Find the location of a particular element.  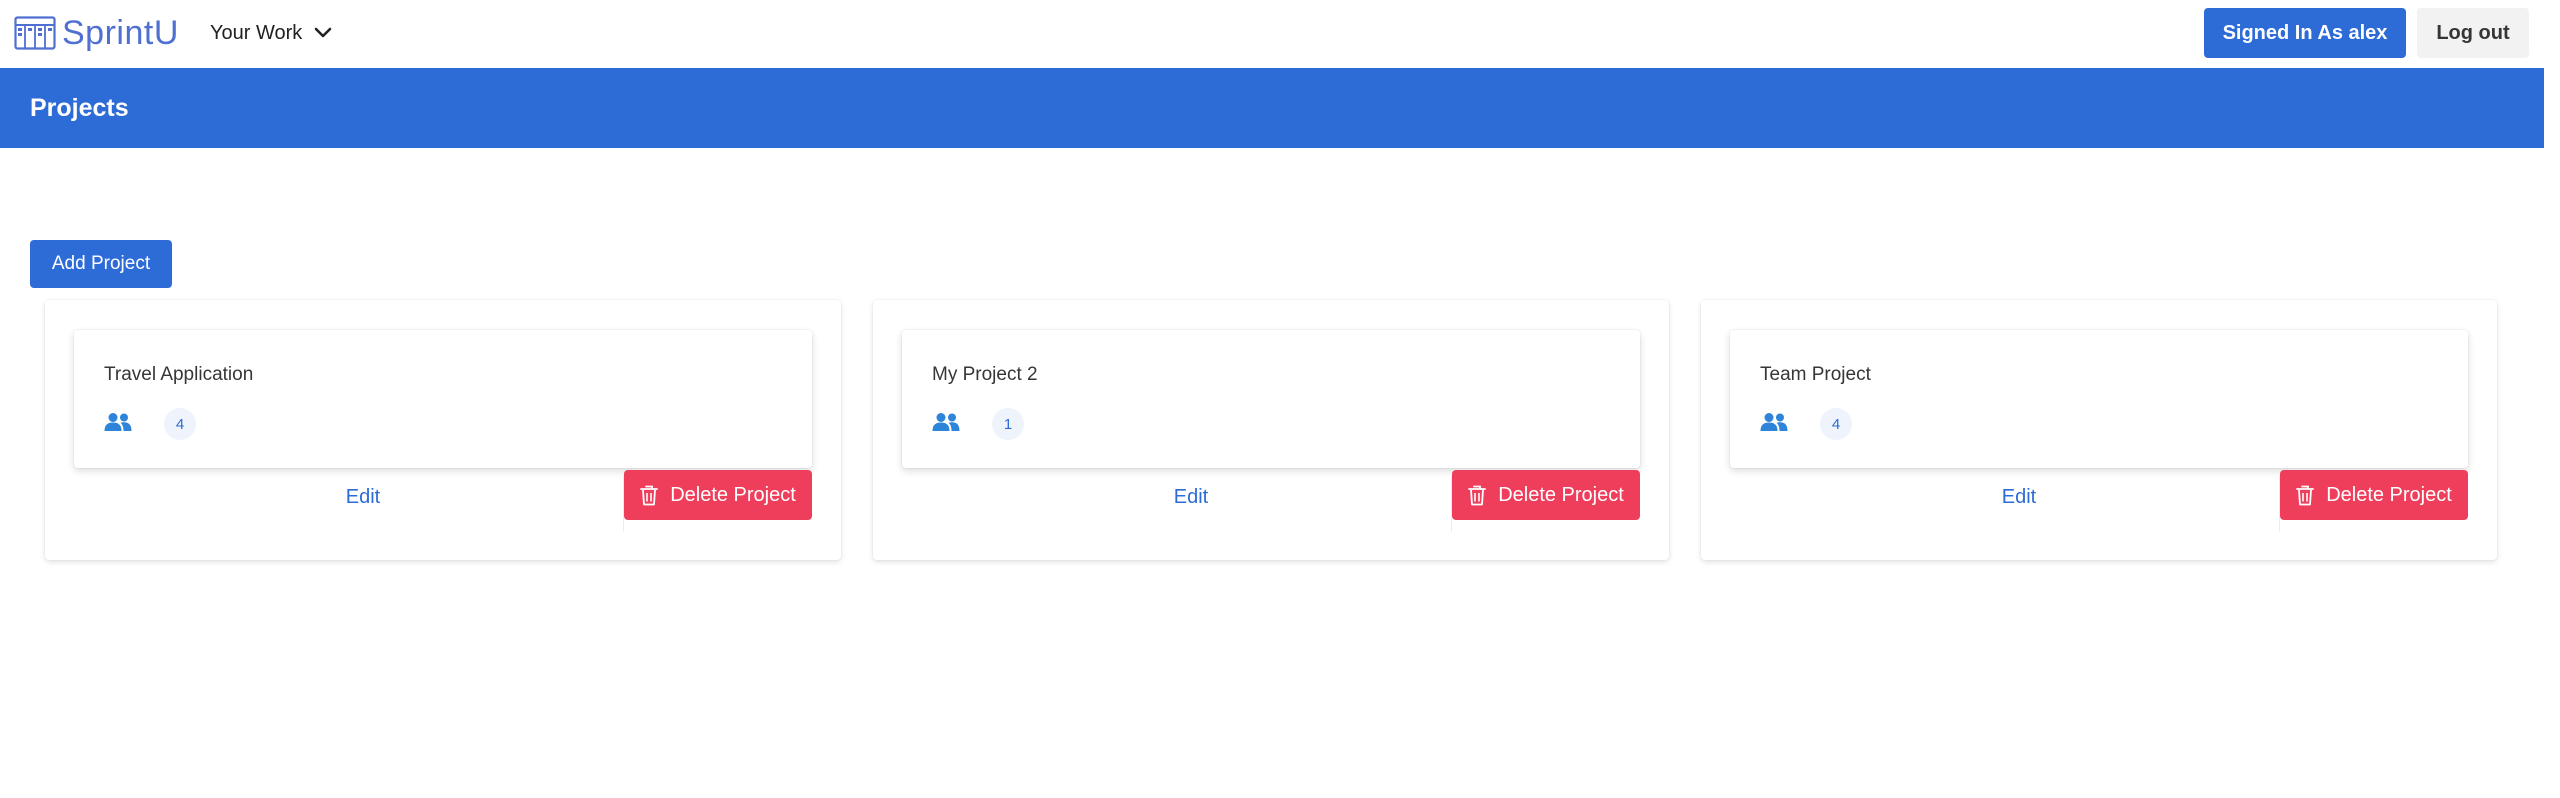

brand-logo-link: SprintU is located at coordinates (96, 33).